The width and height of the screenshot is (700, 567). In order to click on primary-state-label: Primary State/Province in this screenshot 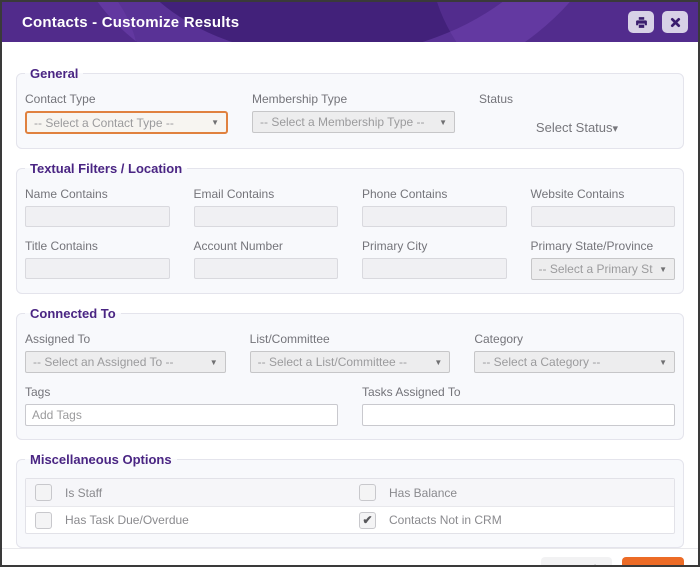, I will do `click(592, 246)`.